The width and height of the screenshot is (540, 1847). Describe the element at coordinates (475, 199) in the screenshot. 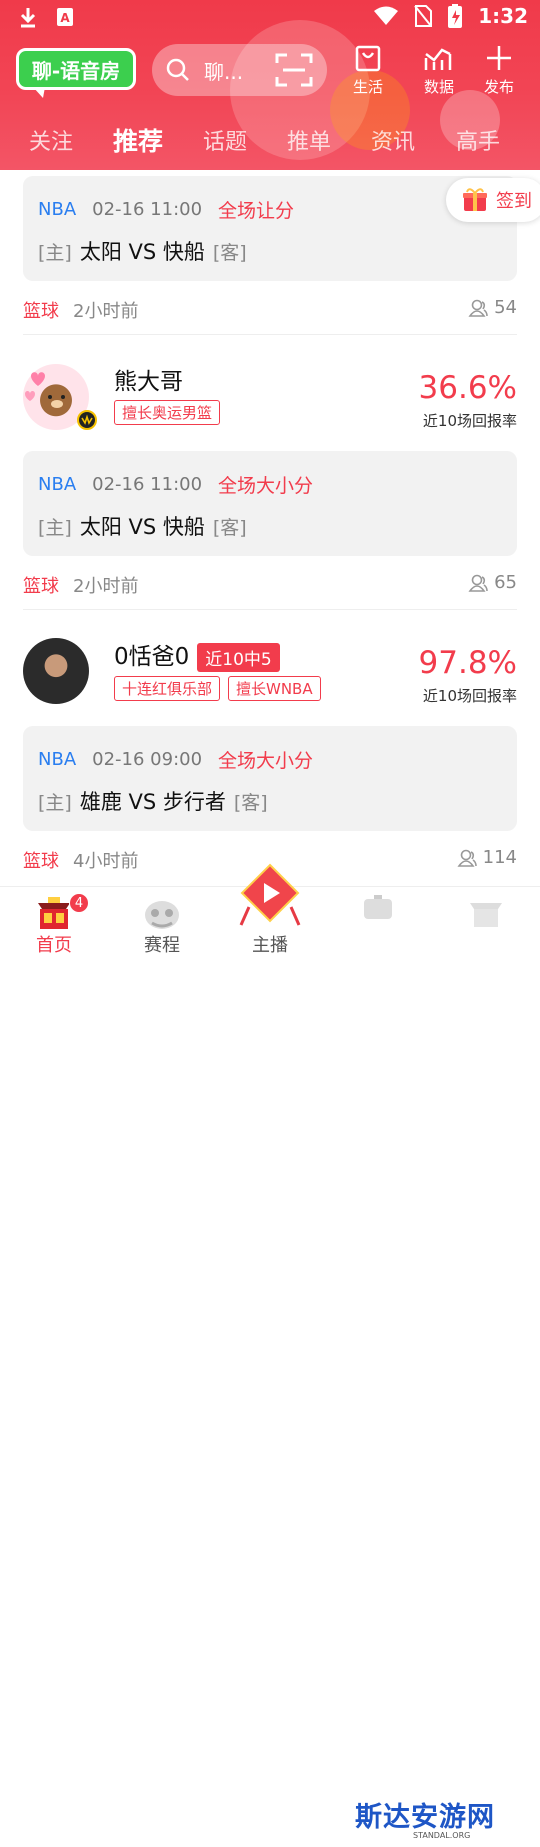

I see `gift-icon` at that location.